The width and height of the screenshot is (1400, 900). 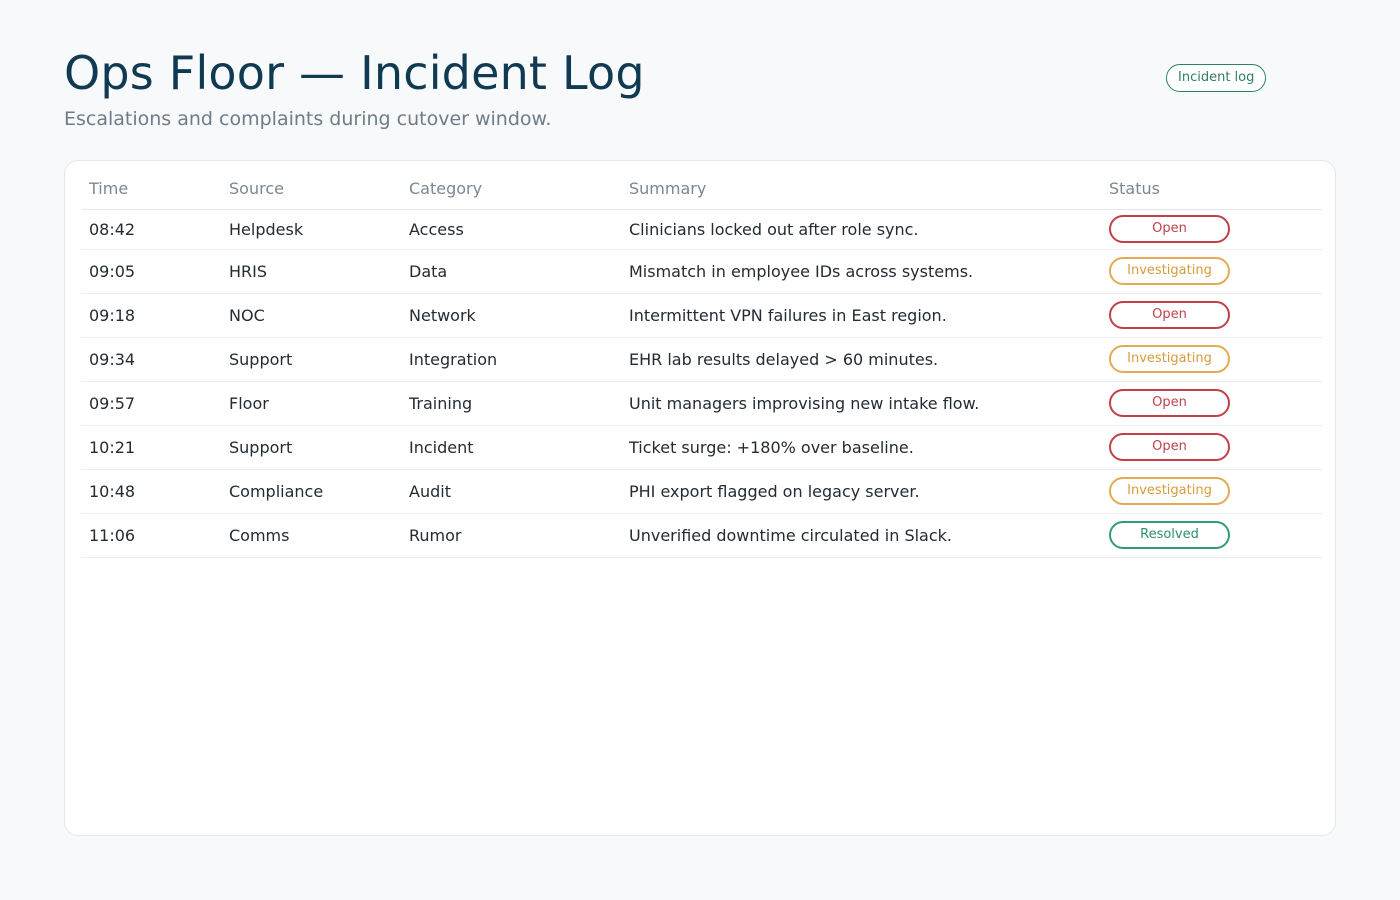 What do you see at coordinates (151, 491) in the screenshot?
I see `cell-time: 10:48` at bounding box center [151, 491].